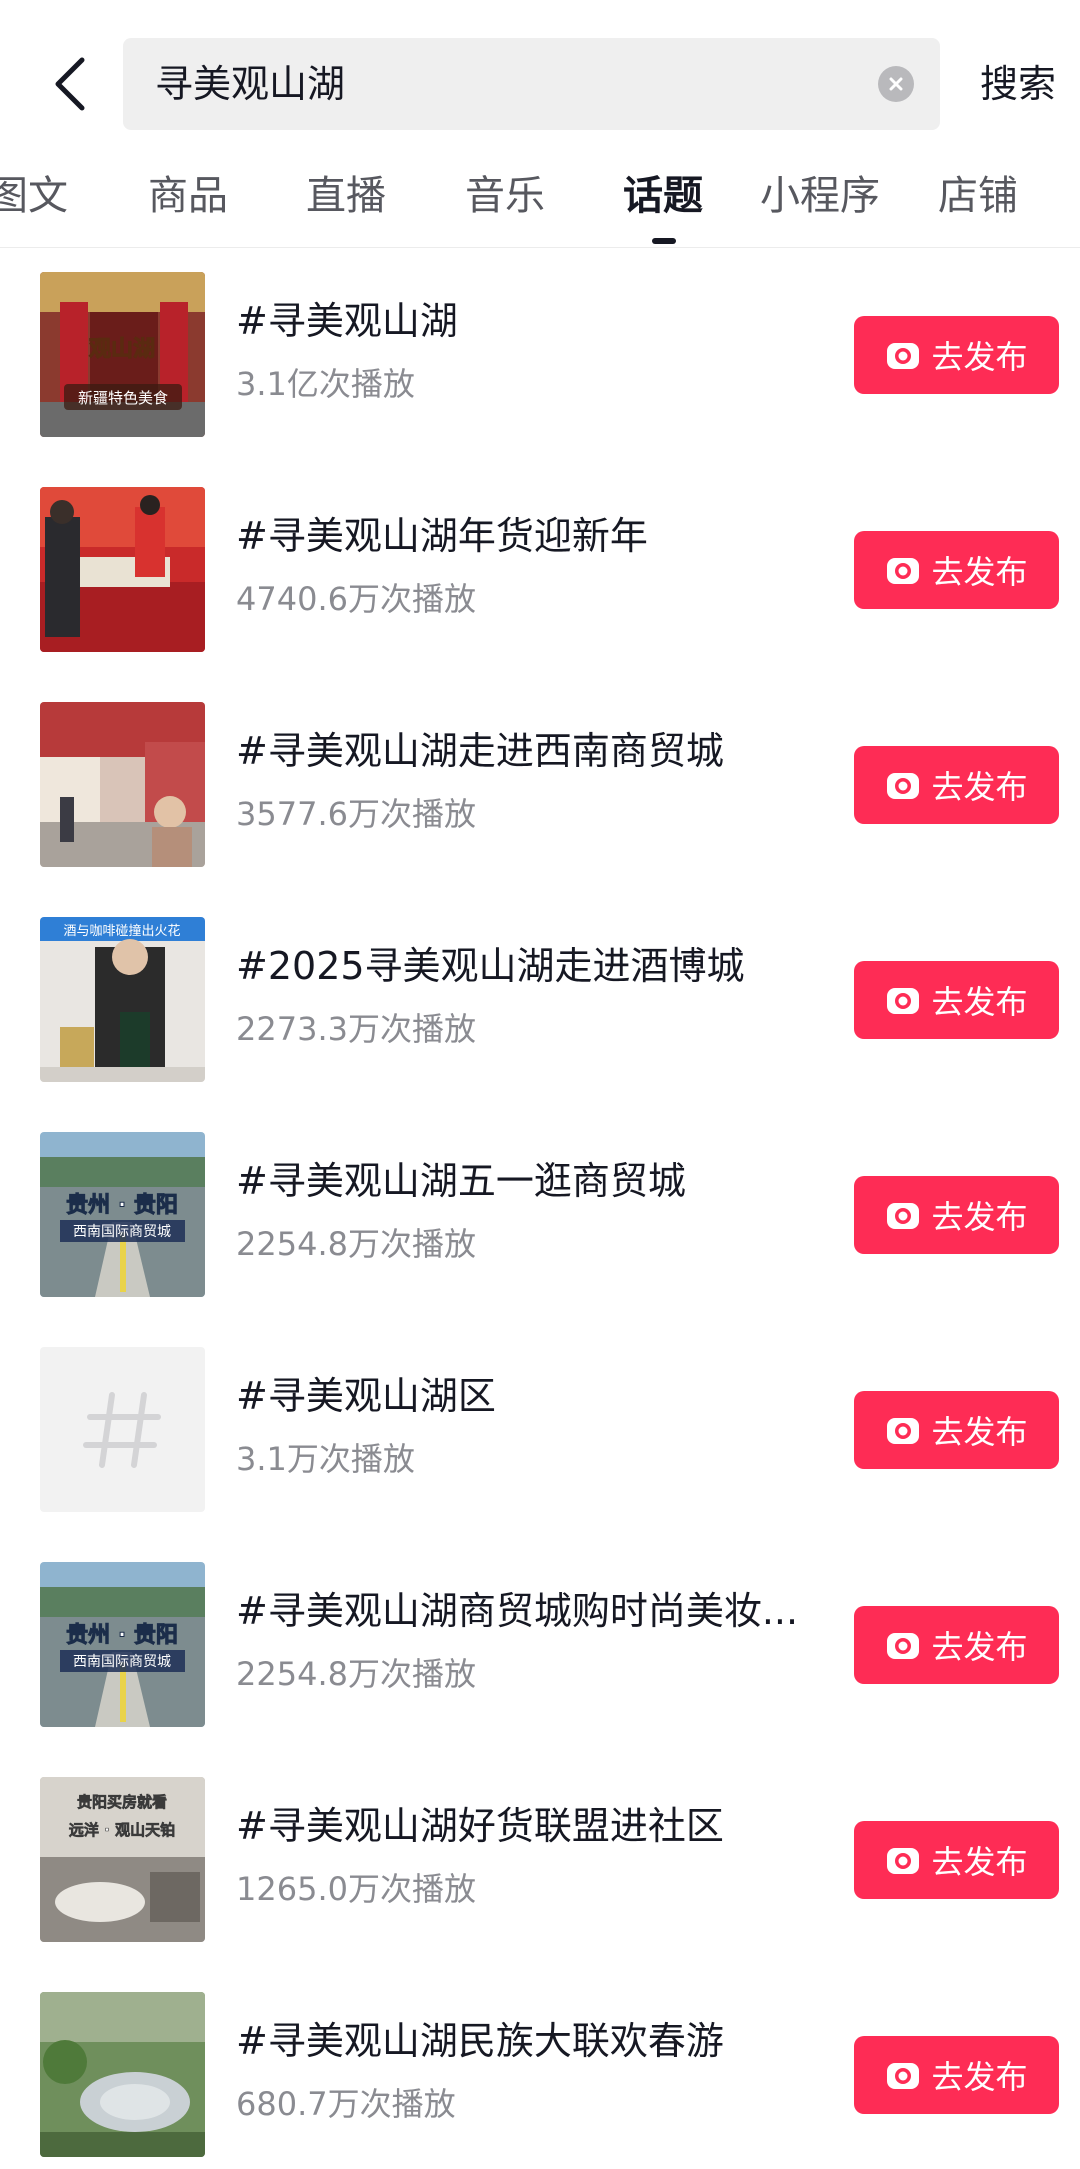 Image resolution: width=1080 pixels, height=2169 pixels. Describe the element at coordinates (663, 196) in the screenshot. I see `tab-topics: 话题` at that location.